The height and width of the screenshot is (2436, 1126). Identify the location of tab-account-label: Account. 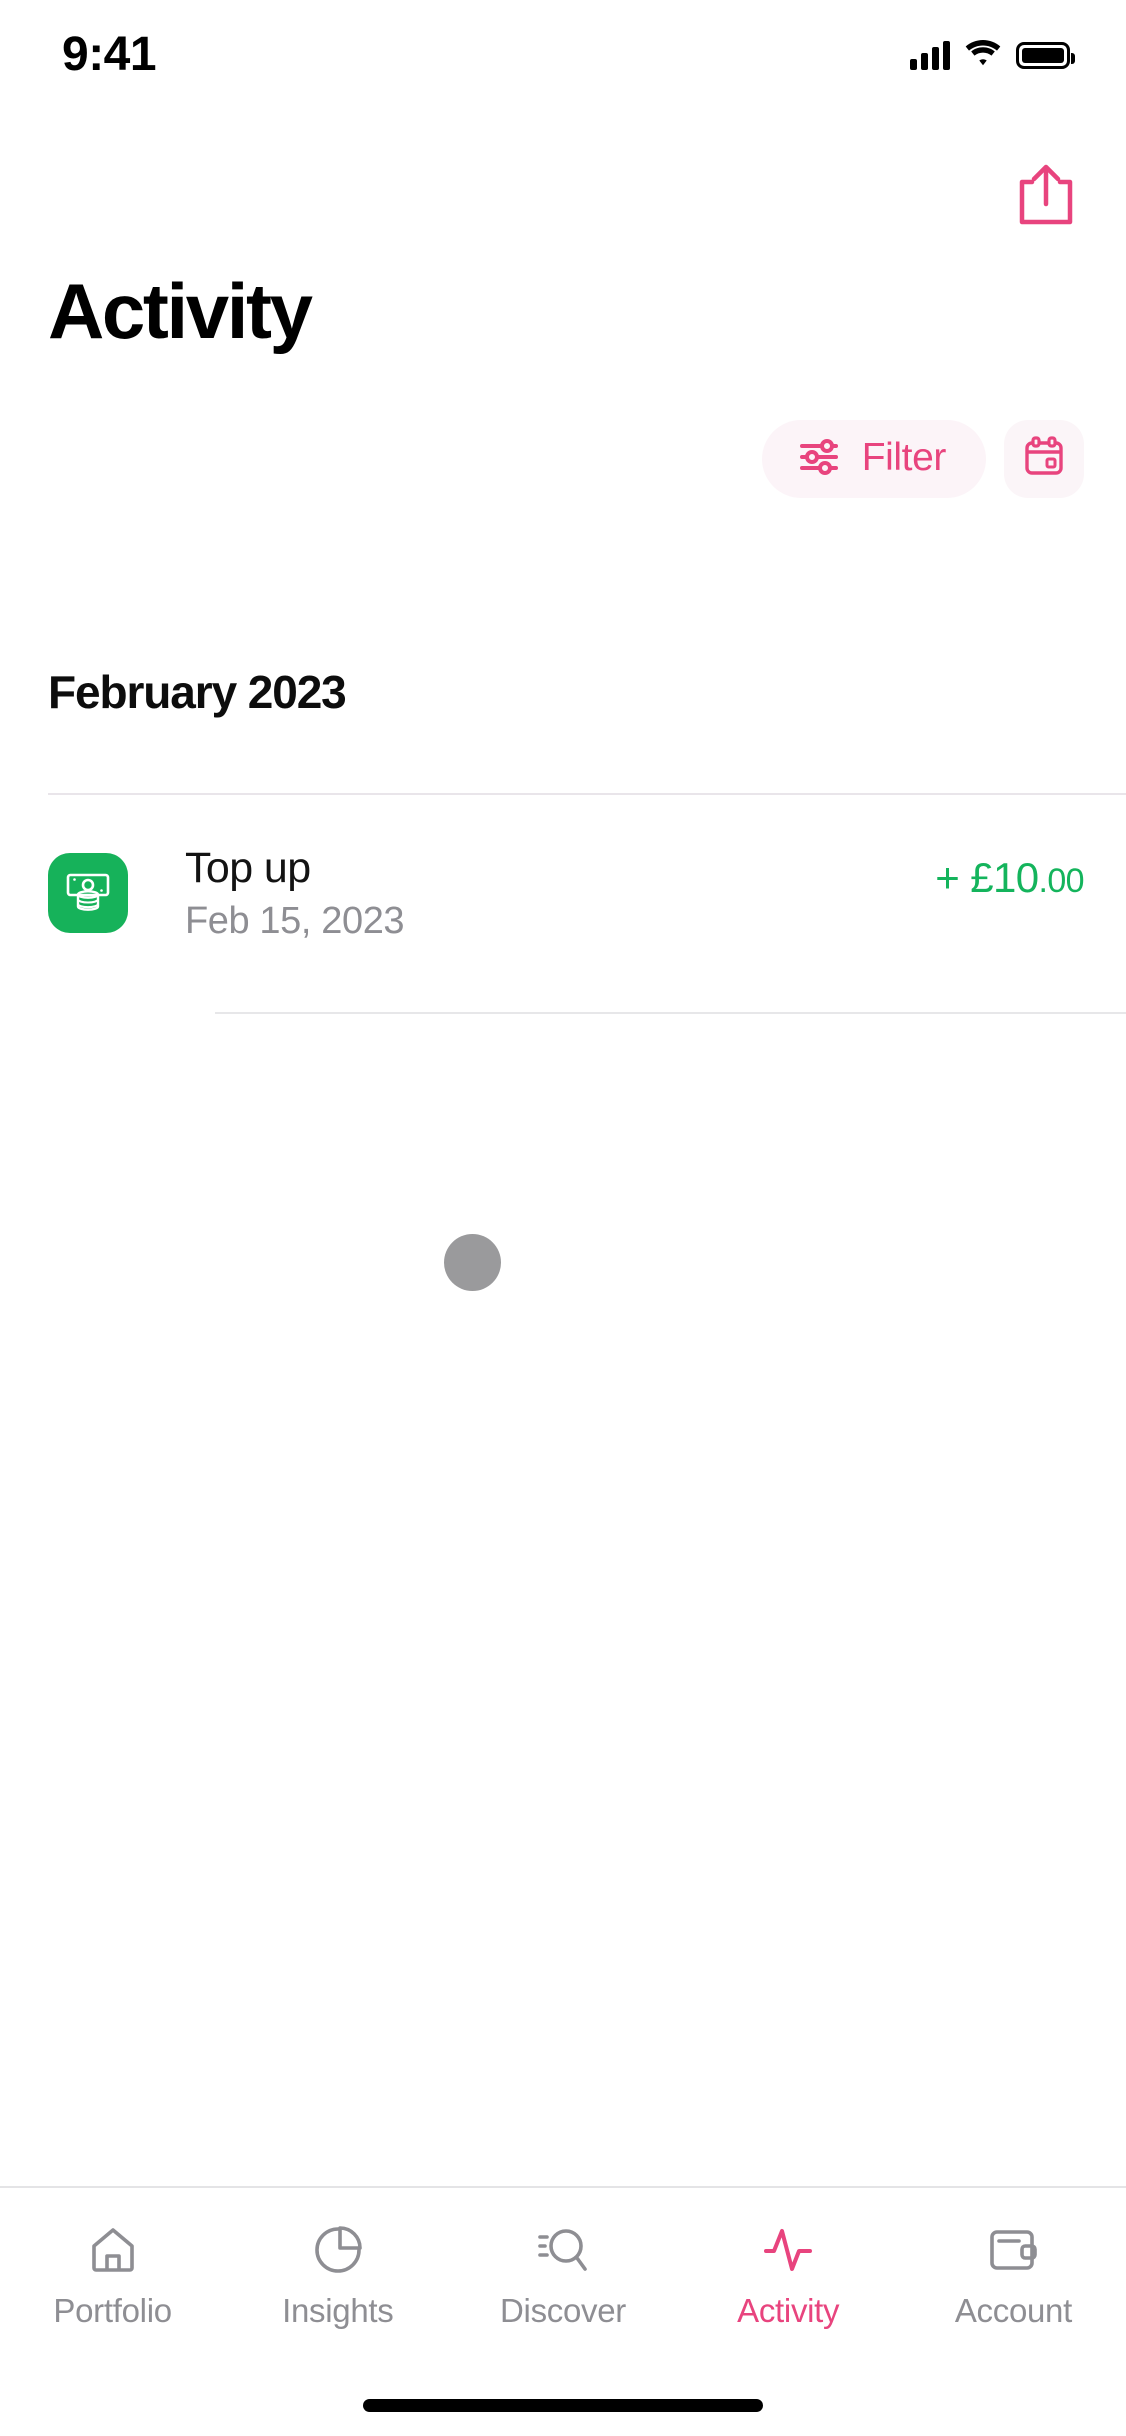
(1013, 2310).